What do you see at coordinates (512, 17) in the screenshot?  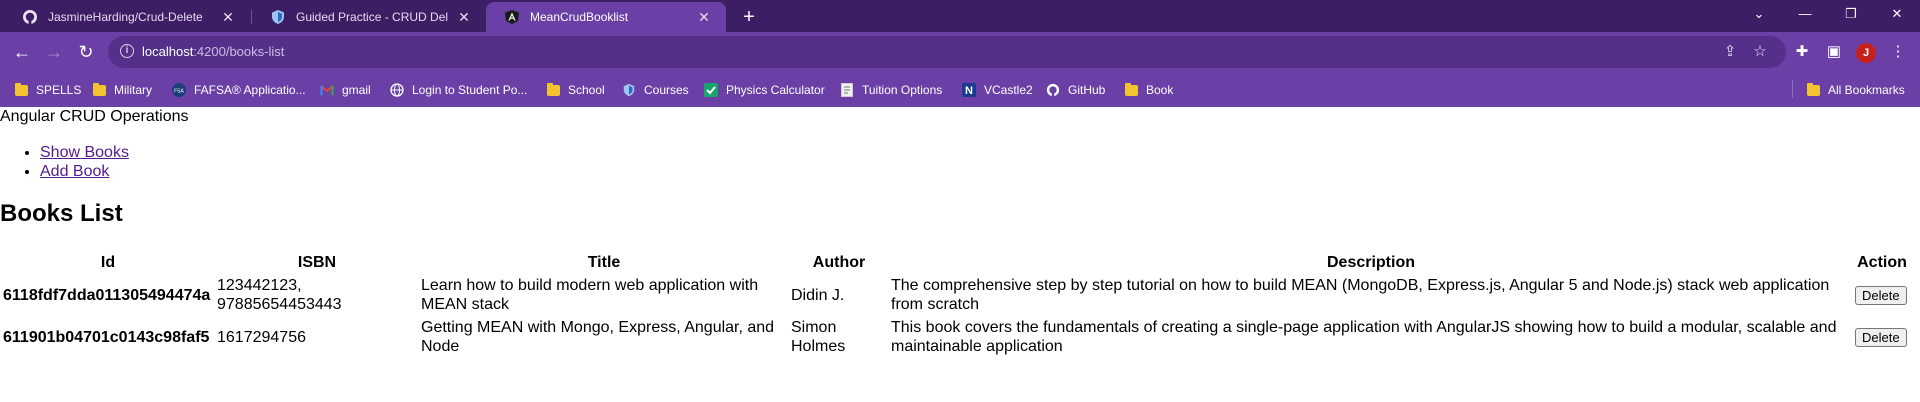 I see `angular-icon` at bounding box center [512, 17].